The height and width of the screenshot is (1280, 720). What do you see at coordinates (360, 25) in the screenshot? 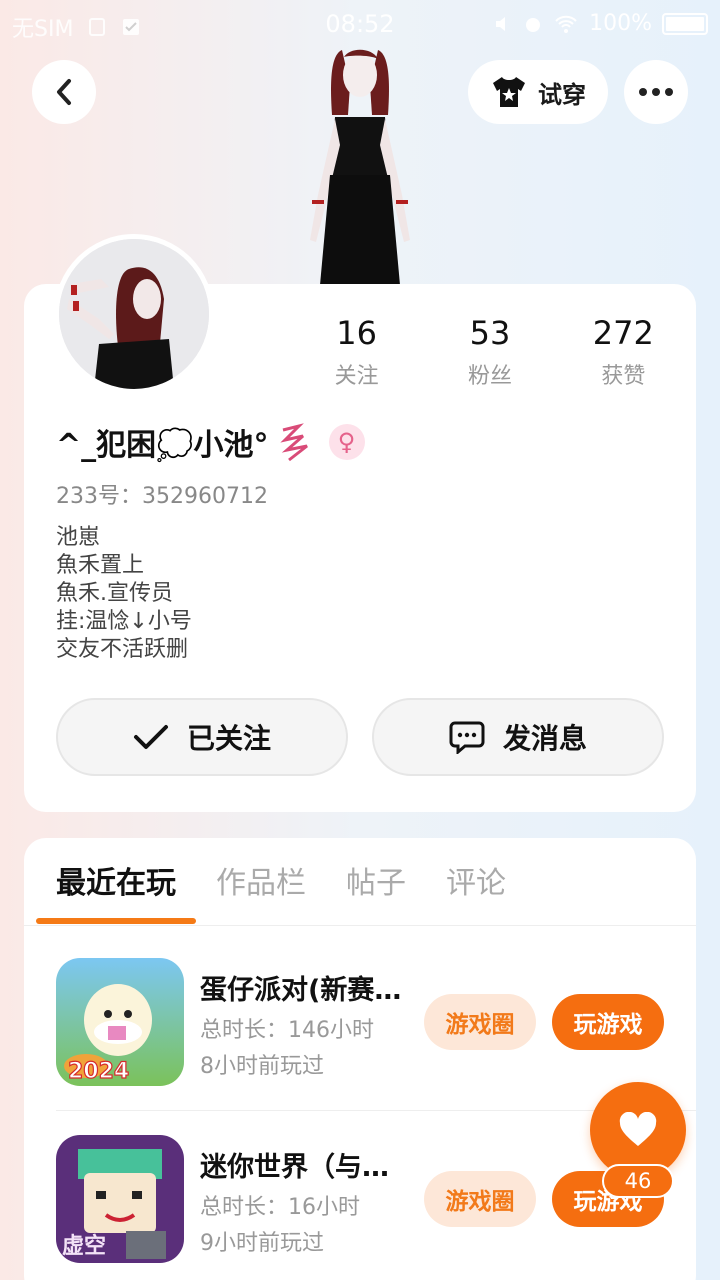
I see `status-bar: 无SIM 08:52 100%` at bounding box center [360, 25].